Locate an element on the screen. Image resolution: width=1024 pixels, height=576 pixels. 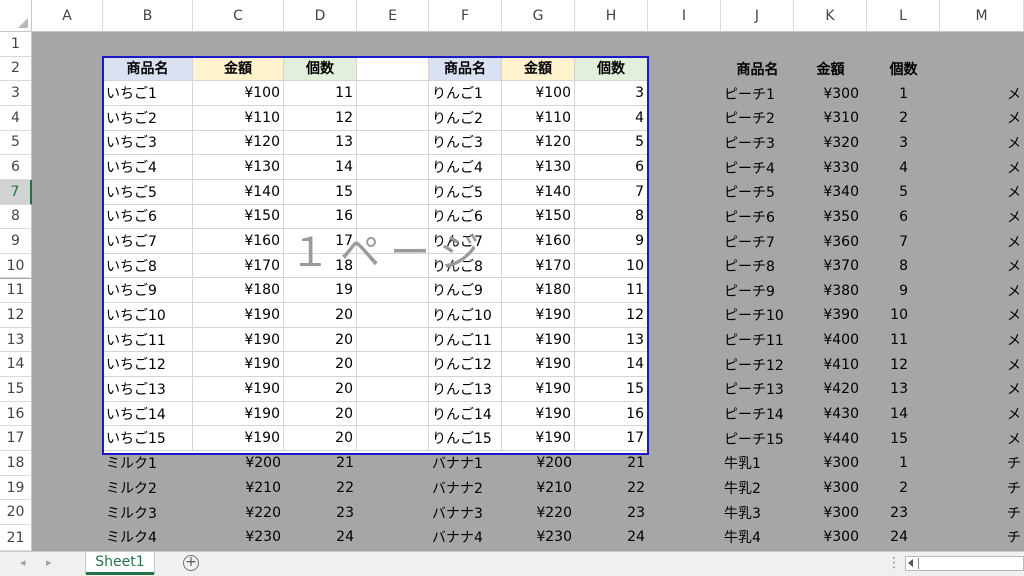
cell-group2-16-2: 22 is located at coordinates (611, 488).